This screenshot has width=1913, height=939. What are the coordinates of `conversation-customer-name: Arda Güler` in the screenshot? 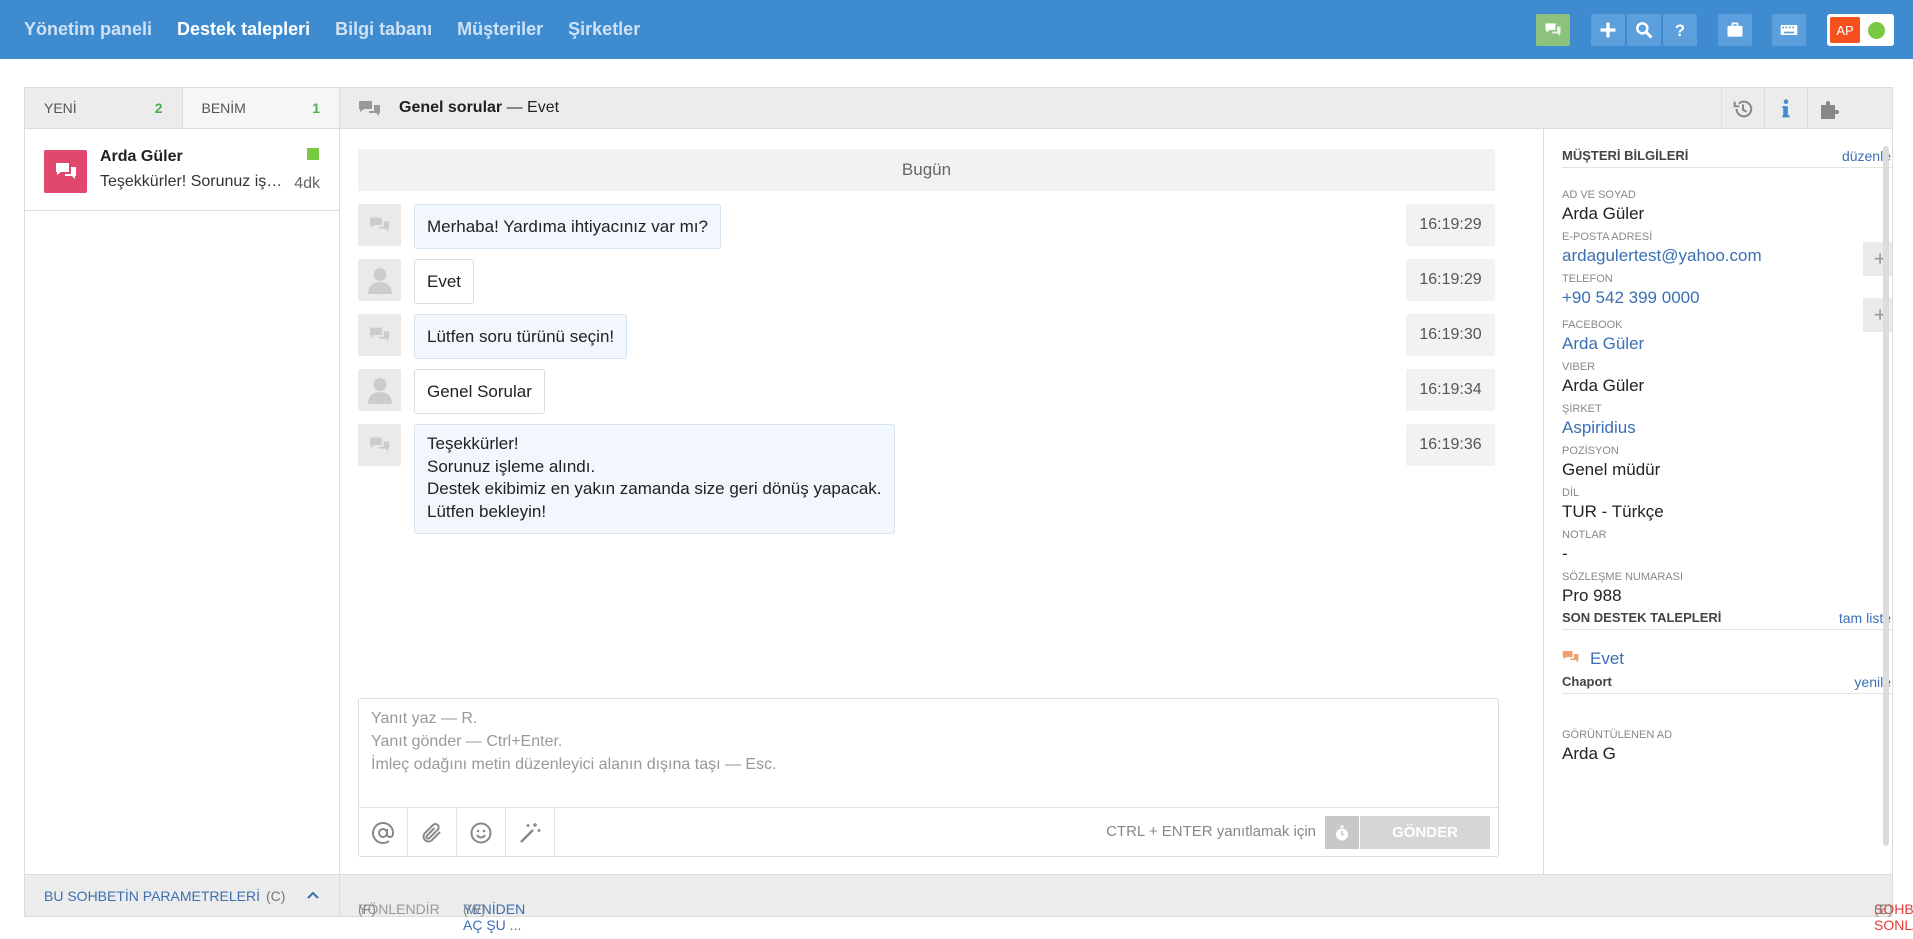 It's located at (141, 156).